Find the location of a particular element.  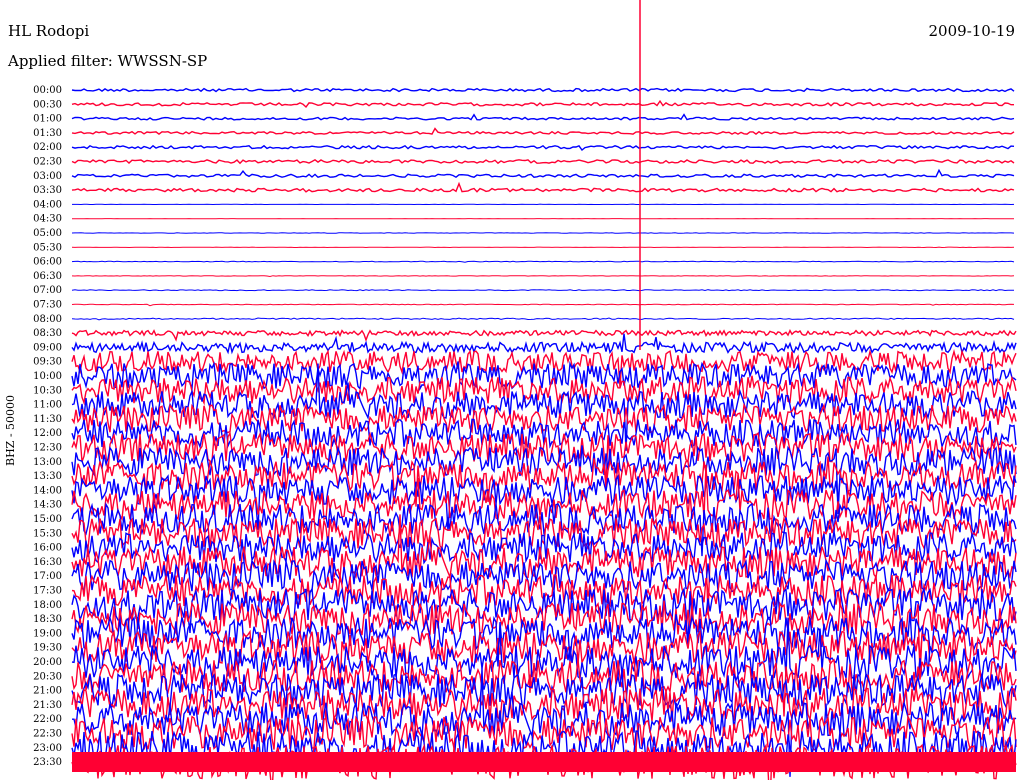

row-label: 02:00 is located at coordinates (47, 147).